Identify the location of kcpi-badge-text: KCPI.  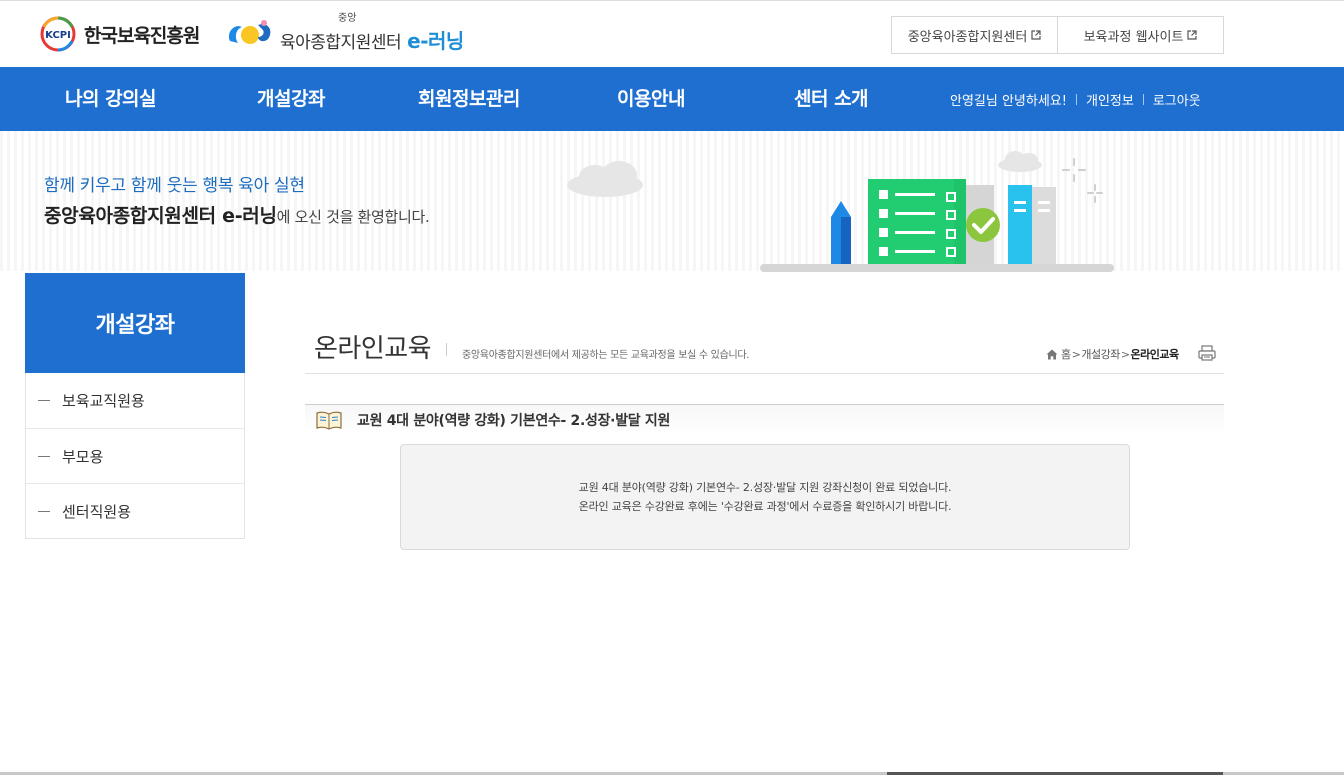
(58, 35).